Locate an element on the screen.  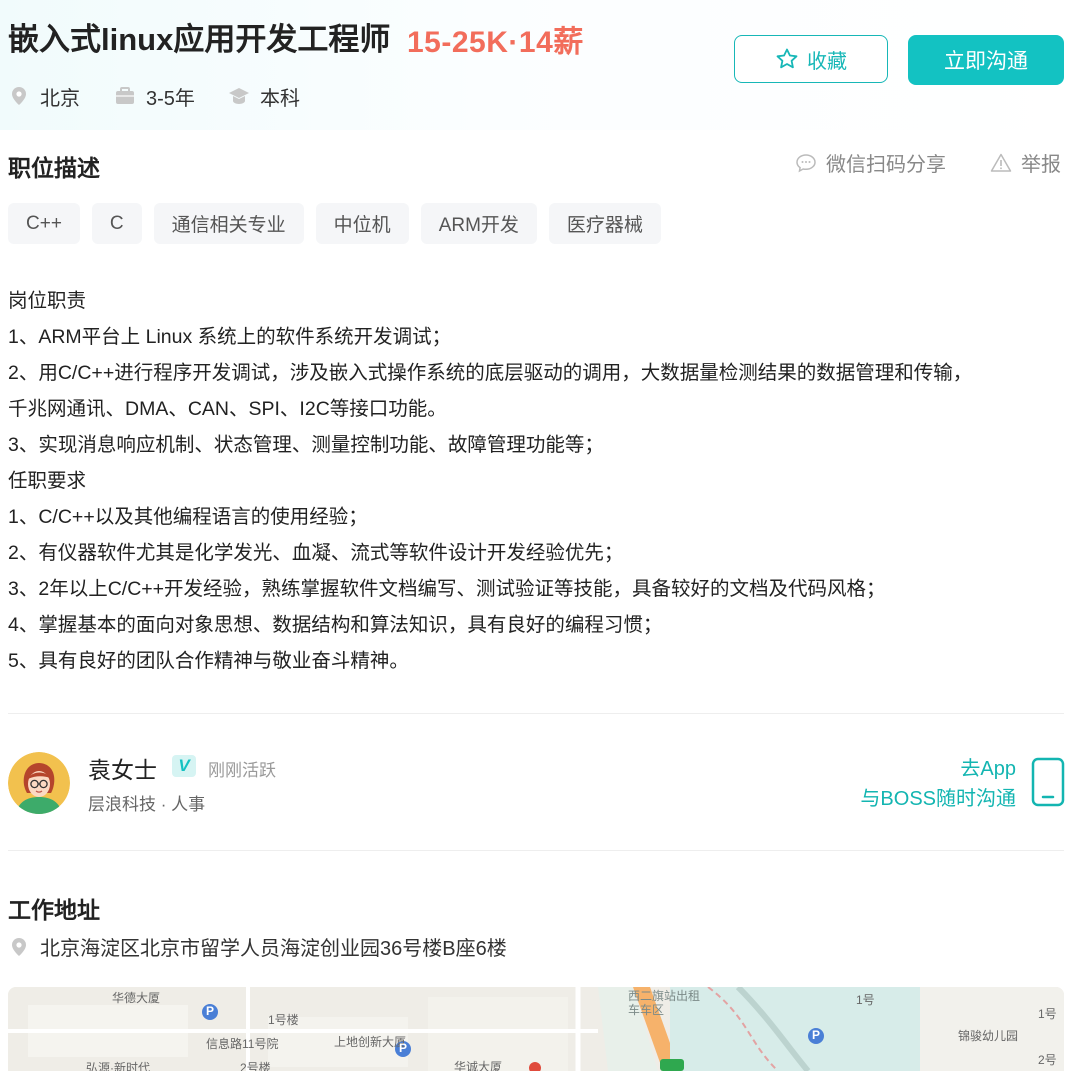
job-title: 嵌入式linux应用开发工程师 is located at coordinates (199, 39).